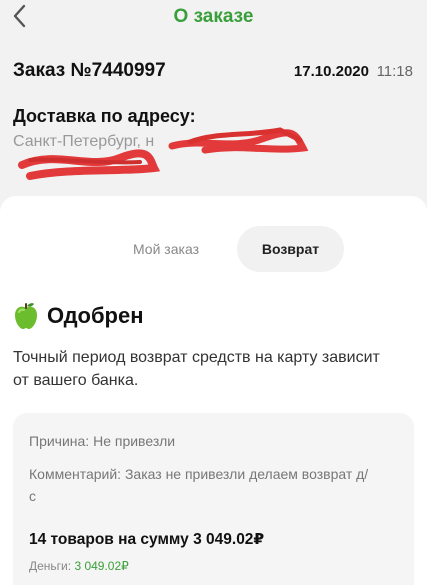 This screenshot has height=585, width=427. I want to click on return-reason: Причина: Не привезли, so click(102, 441).